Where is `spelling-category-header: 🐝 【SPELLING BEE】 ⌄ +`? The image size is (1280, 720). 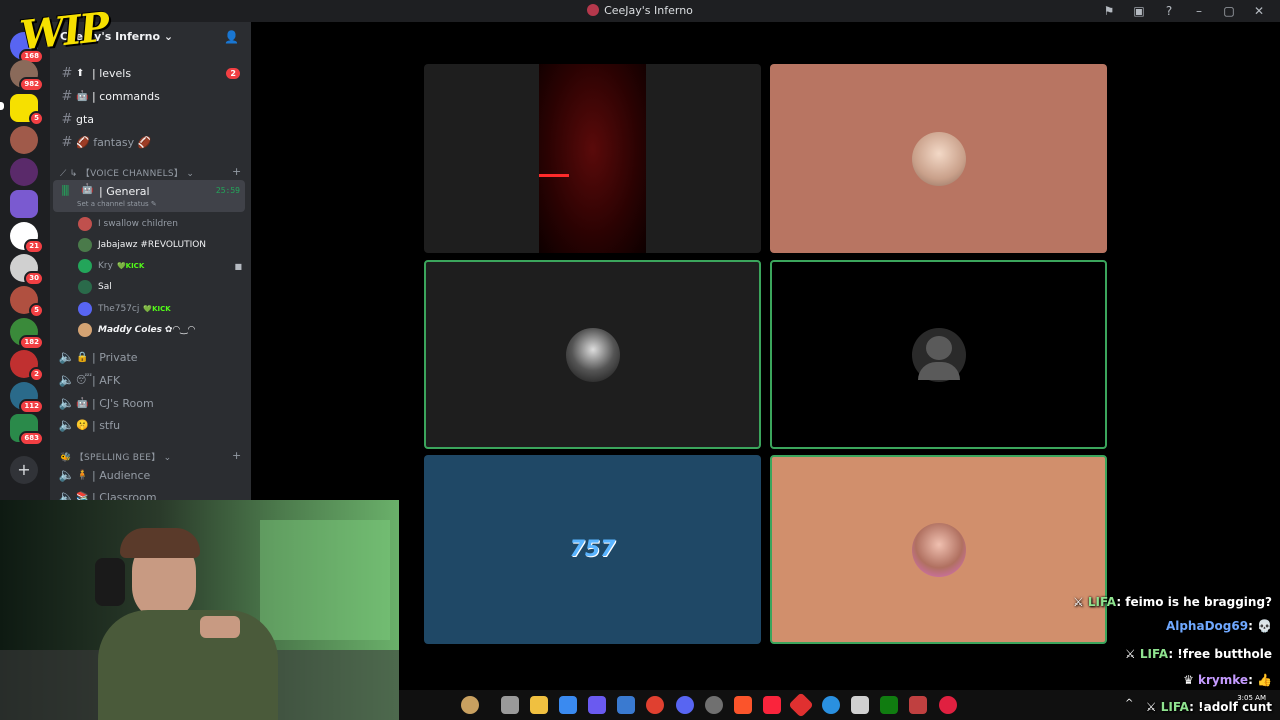
spelling-category-header: 🐝 【SPELLING BEE】 ⌄ + is located at coordinates (150, 456).